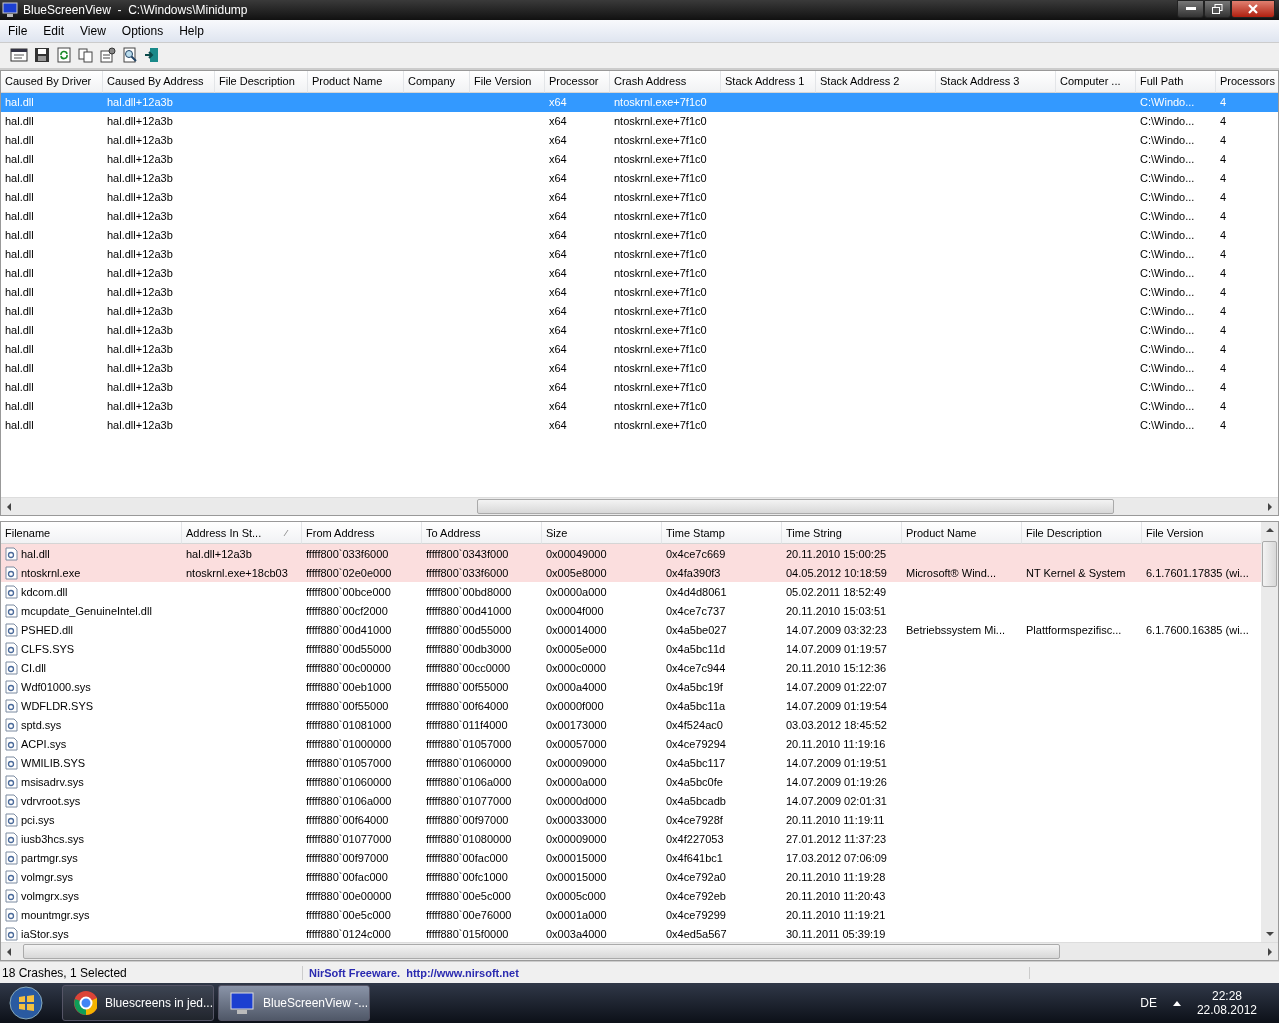  I want to click on table-row: ACPI.sys fffff880`01000000 fffff880`01057000 0x00057000 0x4ce79294 20.11.2010 11:19:16, so click(631, 744).